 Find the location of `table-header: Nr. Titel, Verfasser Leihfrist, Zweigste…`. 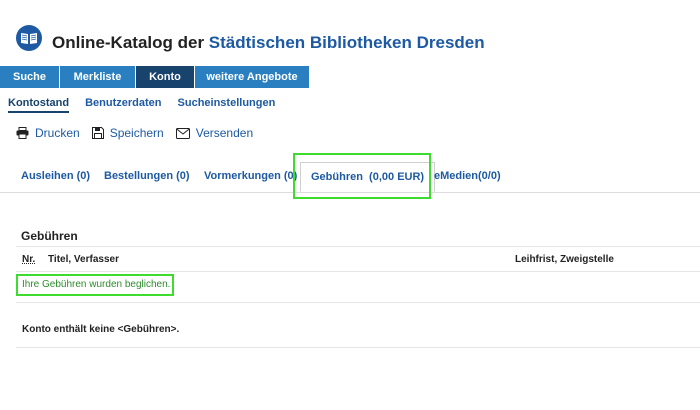

table-header: Nr. Titel, Verfasser Leihfrist, Zweigste… is located at coordinates (358, 259).